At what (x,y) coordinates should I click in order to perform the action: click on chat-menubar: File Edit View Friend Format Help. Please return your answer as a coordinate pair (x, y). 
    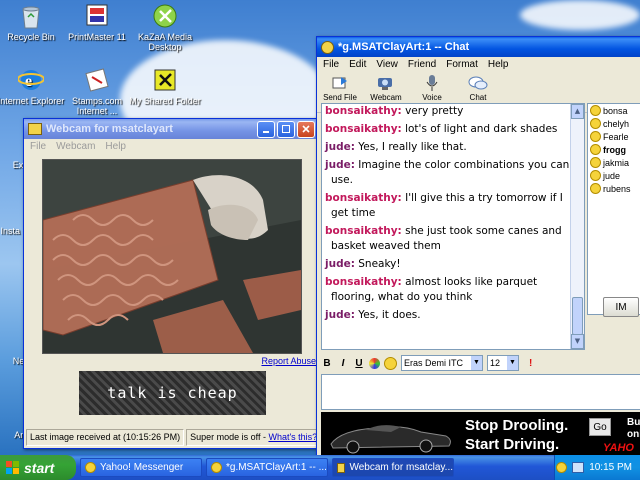
    Looking at the image, I should click on (478, 64).